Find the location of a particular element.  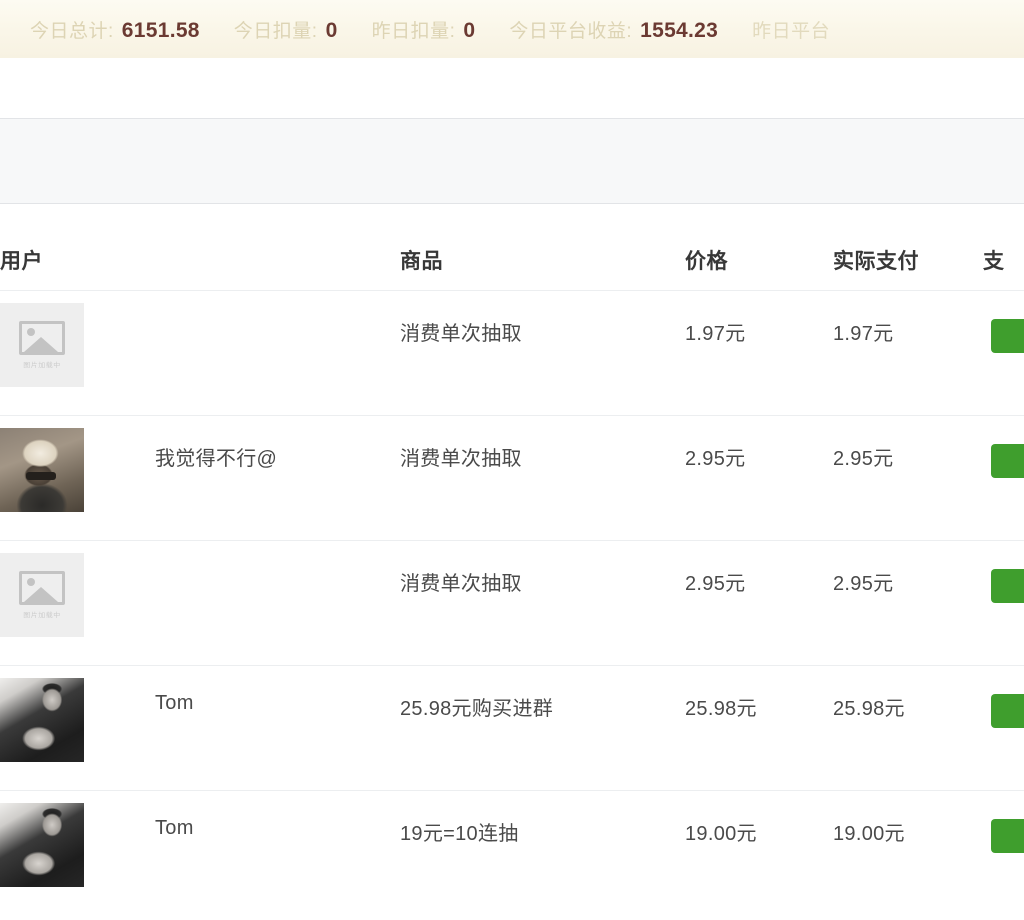

filter-toolbar-panel is located at coordinates (512, 161).